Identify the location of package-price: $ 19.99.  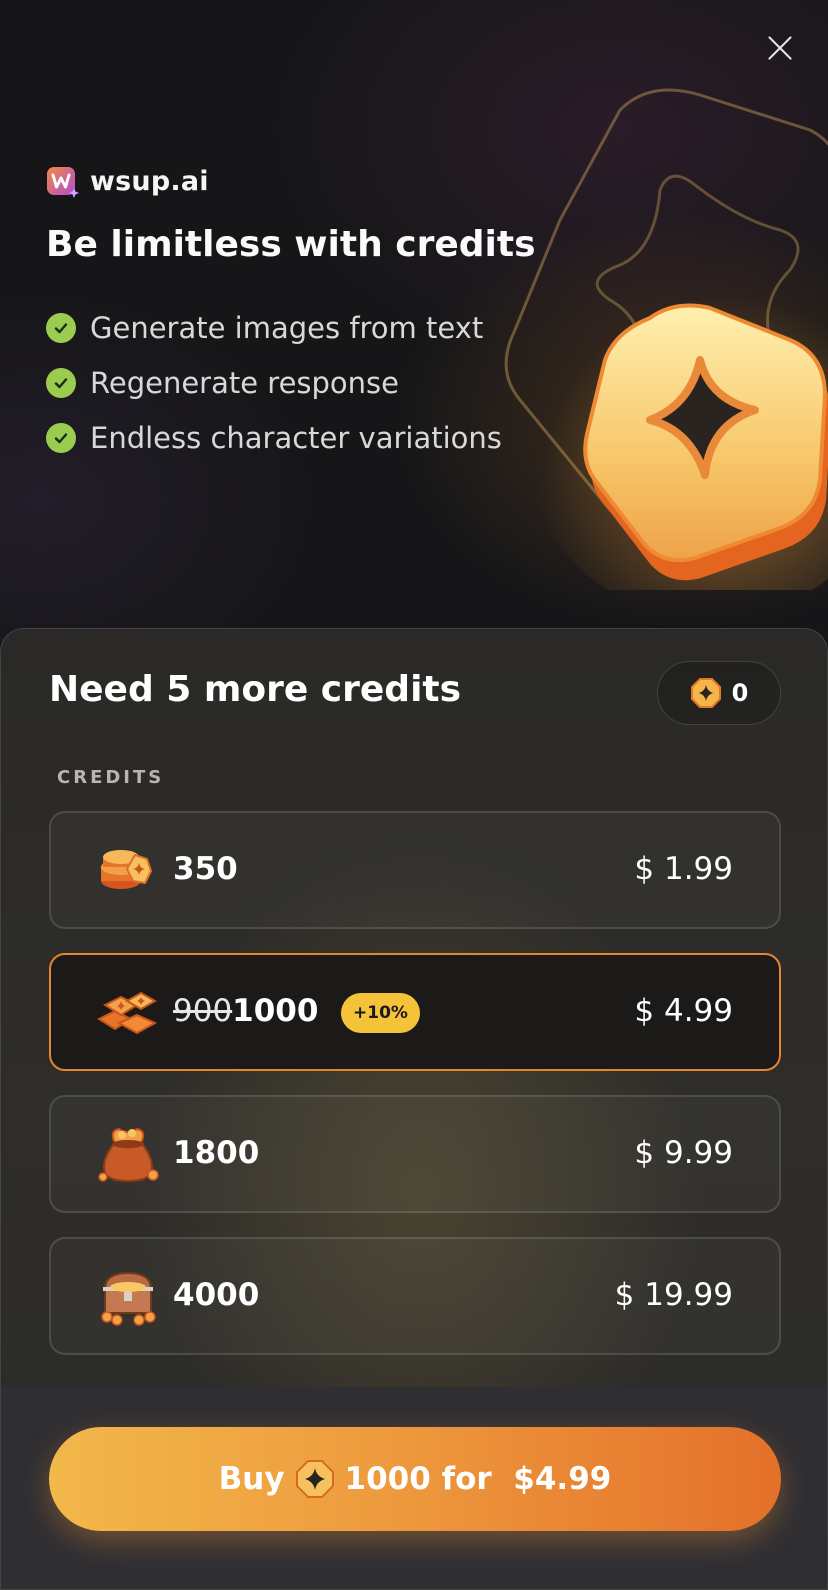
(673, 1295).